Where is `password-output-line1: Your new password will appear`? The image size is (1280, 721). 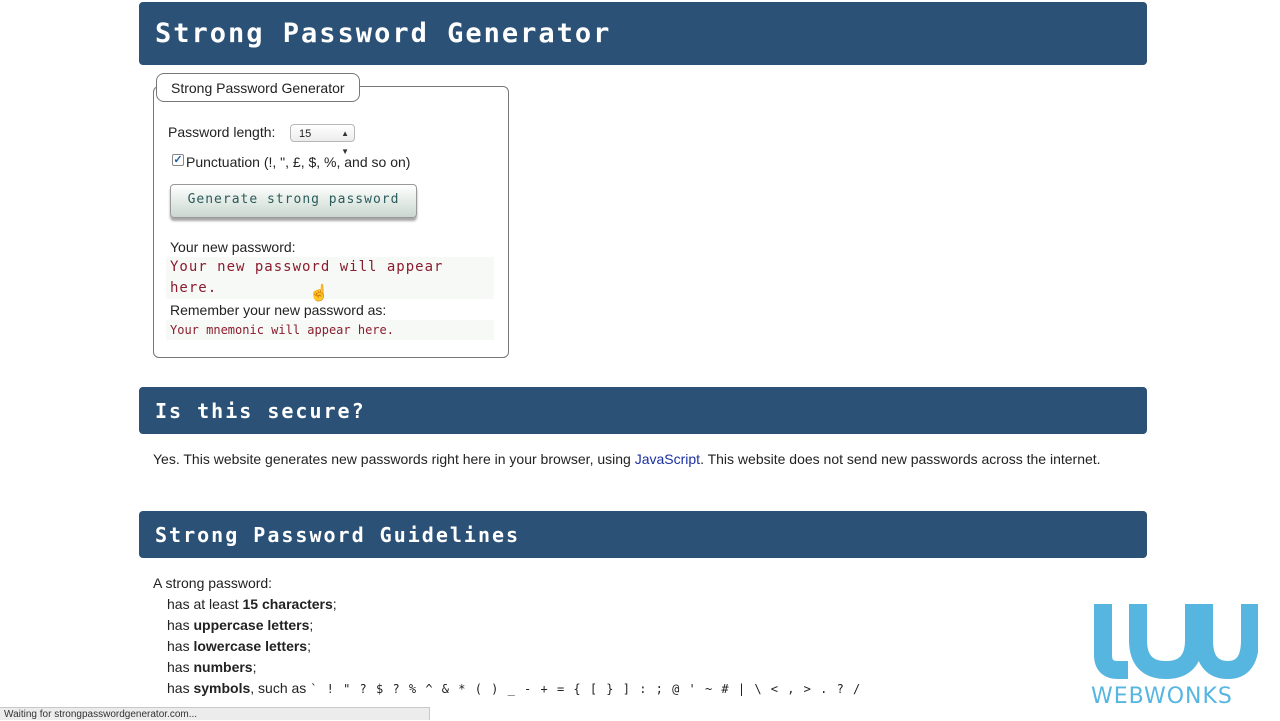 password-output-line1: Your new password will appear is located at coordinates (307, 267).